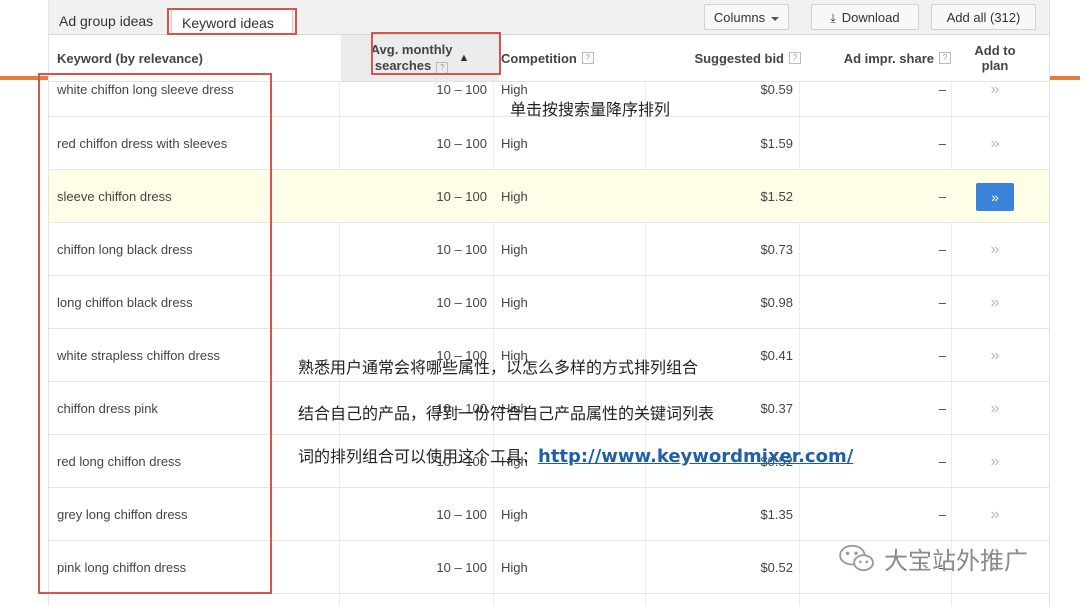 This screenshot has width=1080, height=606. Describe the element at coordinates (109, 21) in the screenshot. I see `tab-ad-group-ideas: Ad group ideas` at that location.